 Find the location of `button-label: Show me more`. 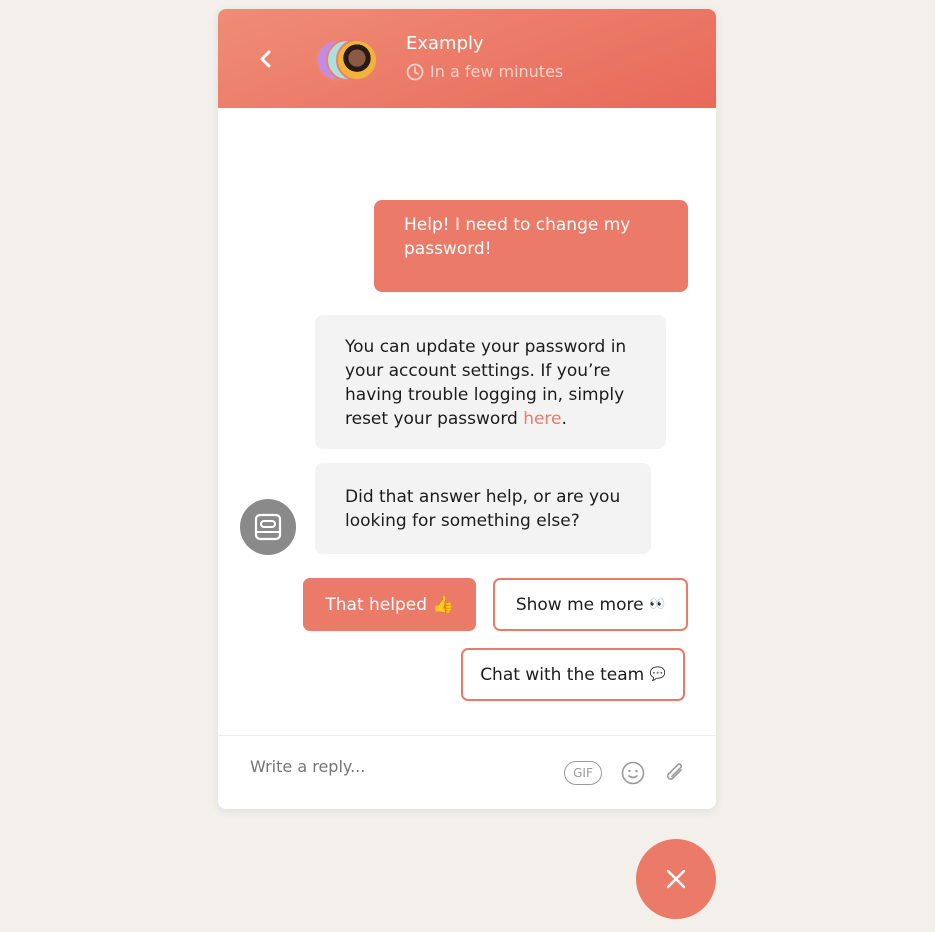

button-label: Show me more is located at coordinates (579, 604).